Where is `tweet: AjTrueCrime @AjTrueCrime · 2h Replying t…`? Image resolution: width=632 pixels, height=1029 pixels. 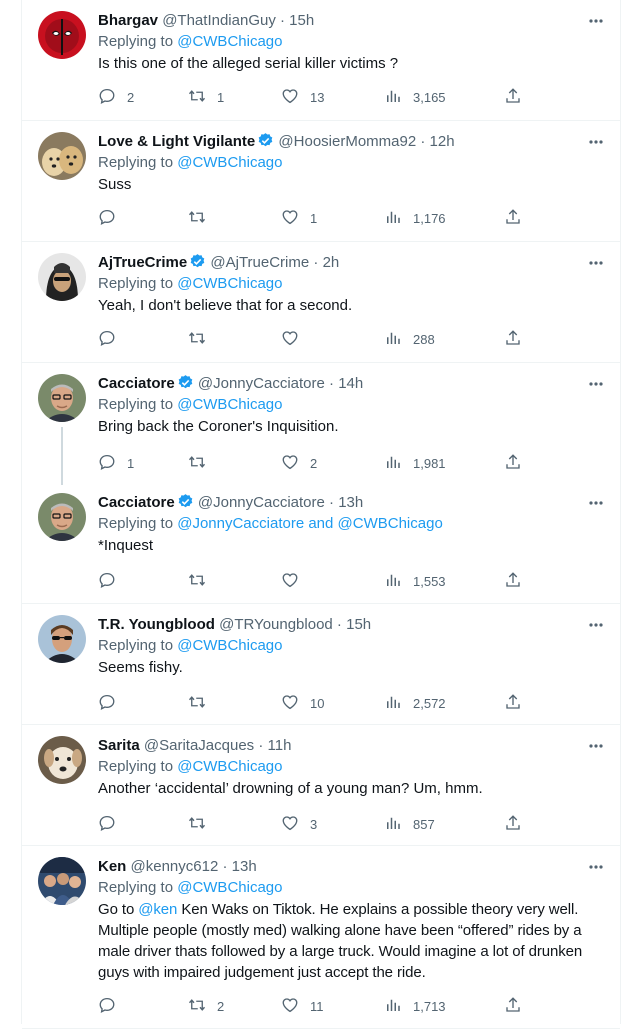
tweet: AjTrueCrime @AjTrueCrime · 2h Replying t… is located at coordinates (321, 302).